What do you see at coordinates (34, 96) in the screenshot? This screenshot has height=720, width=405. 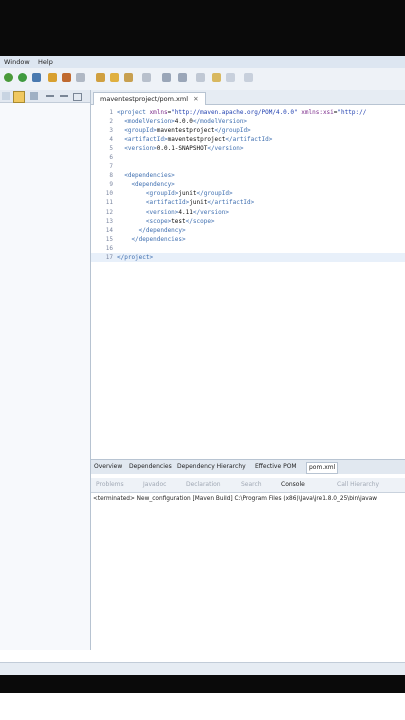 I see `link-editor-icon` at bounding box center [34, 96].